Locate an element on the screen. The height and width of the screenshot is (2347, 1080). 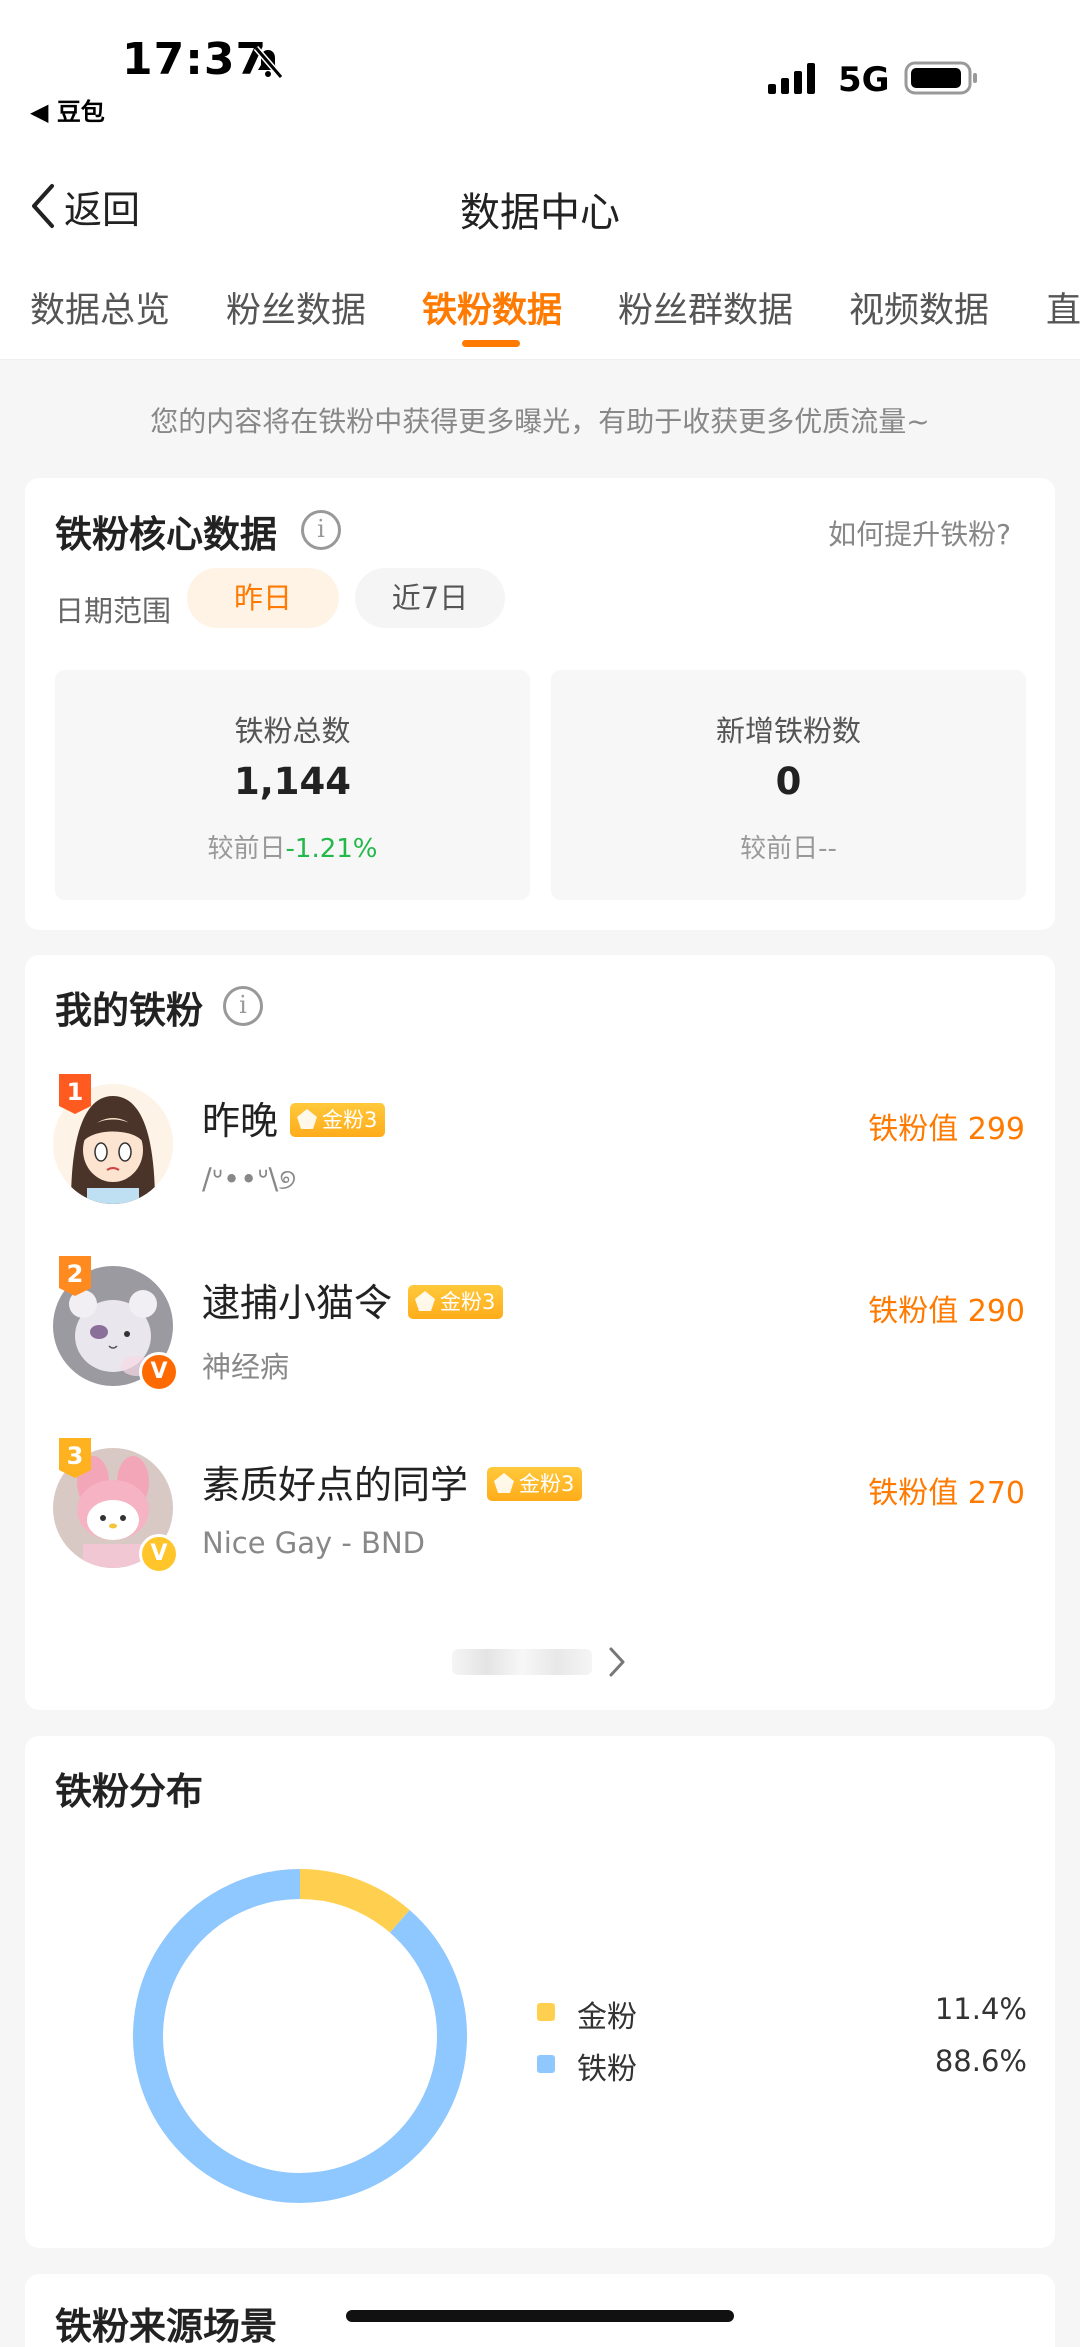
stat-new-iron-fans: 新增铁粉数 0 较前日-- is located at coordinates (788, 785).